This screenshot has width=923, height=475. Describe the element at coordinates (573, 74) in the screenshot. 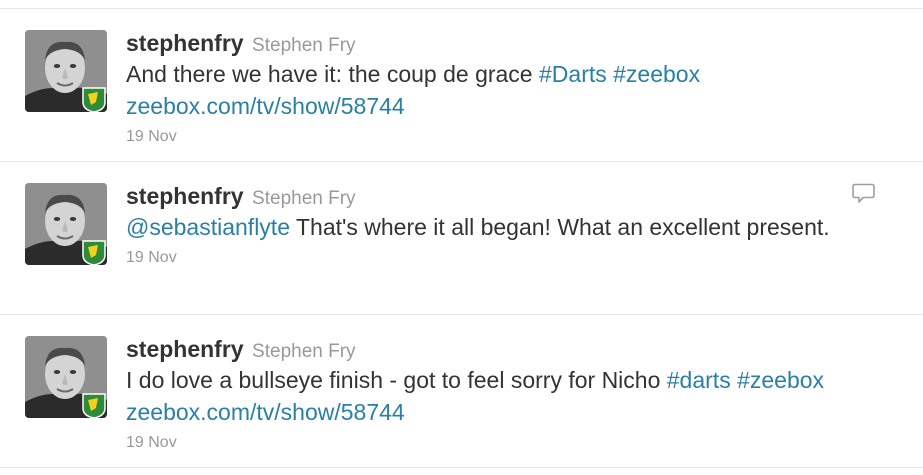

I see `tweet-link: #Darts` at that location.